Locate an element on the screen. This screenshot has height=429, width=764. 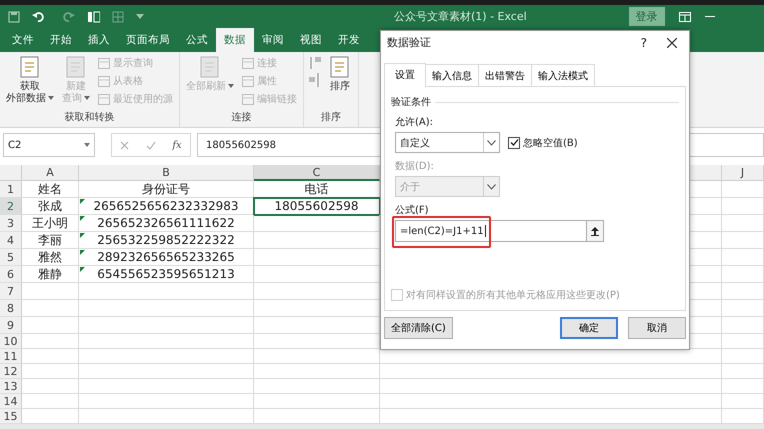
column-header: C is located at coordinates (317, 173).